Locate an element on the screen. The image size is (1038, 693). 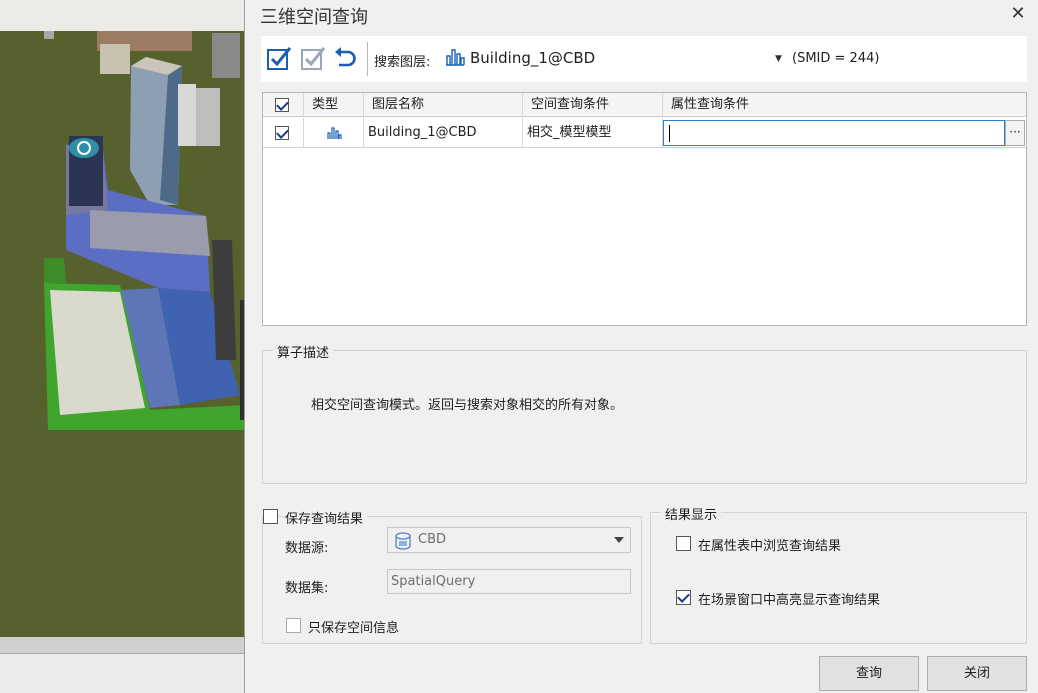
scene-statusbar is located at coordinates (122, 673).